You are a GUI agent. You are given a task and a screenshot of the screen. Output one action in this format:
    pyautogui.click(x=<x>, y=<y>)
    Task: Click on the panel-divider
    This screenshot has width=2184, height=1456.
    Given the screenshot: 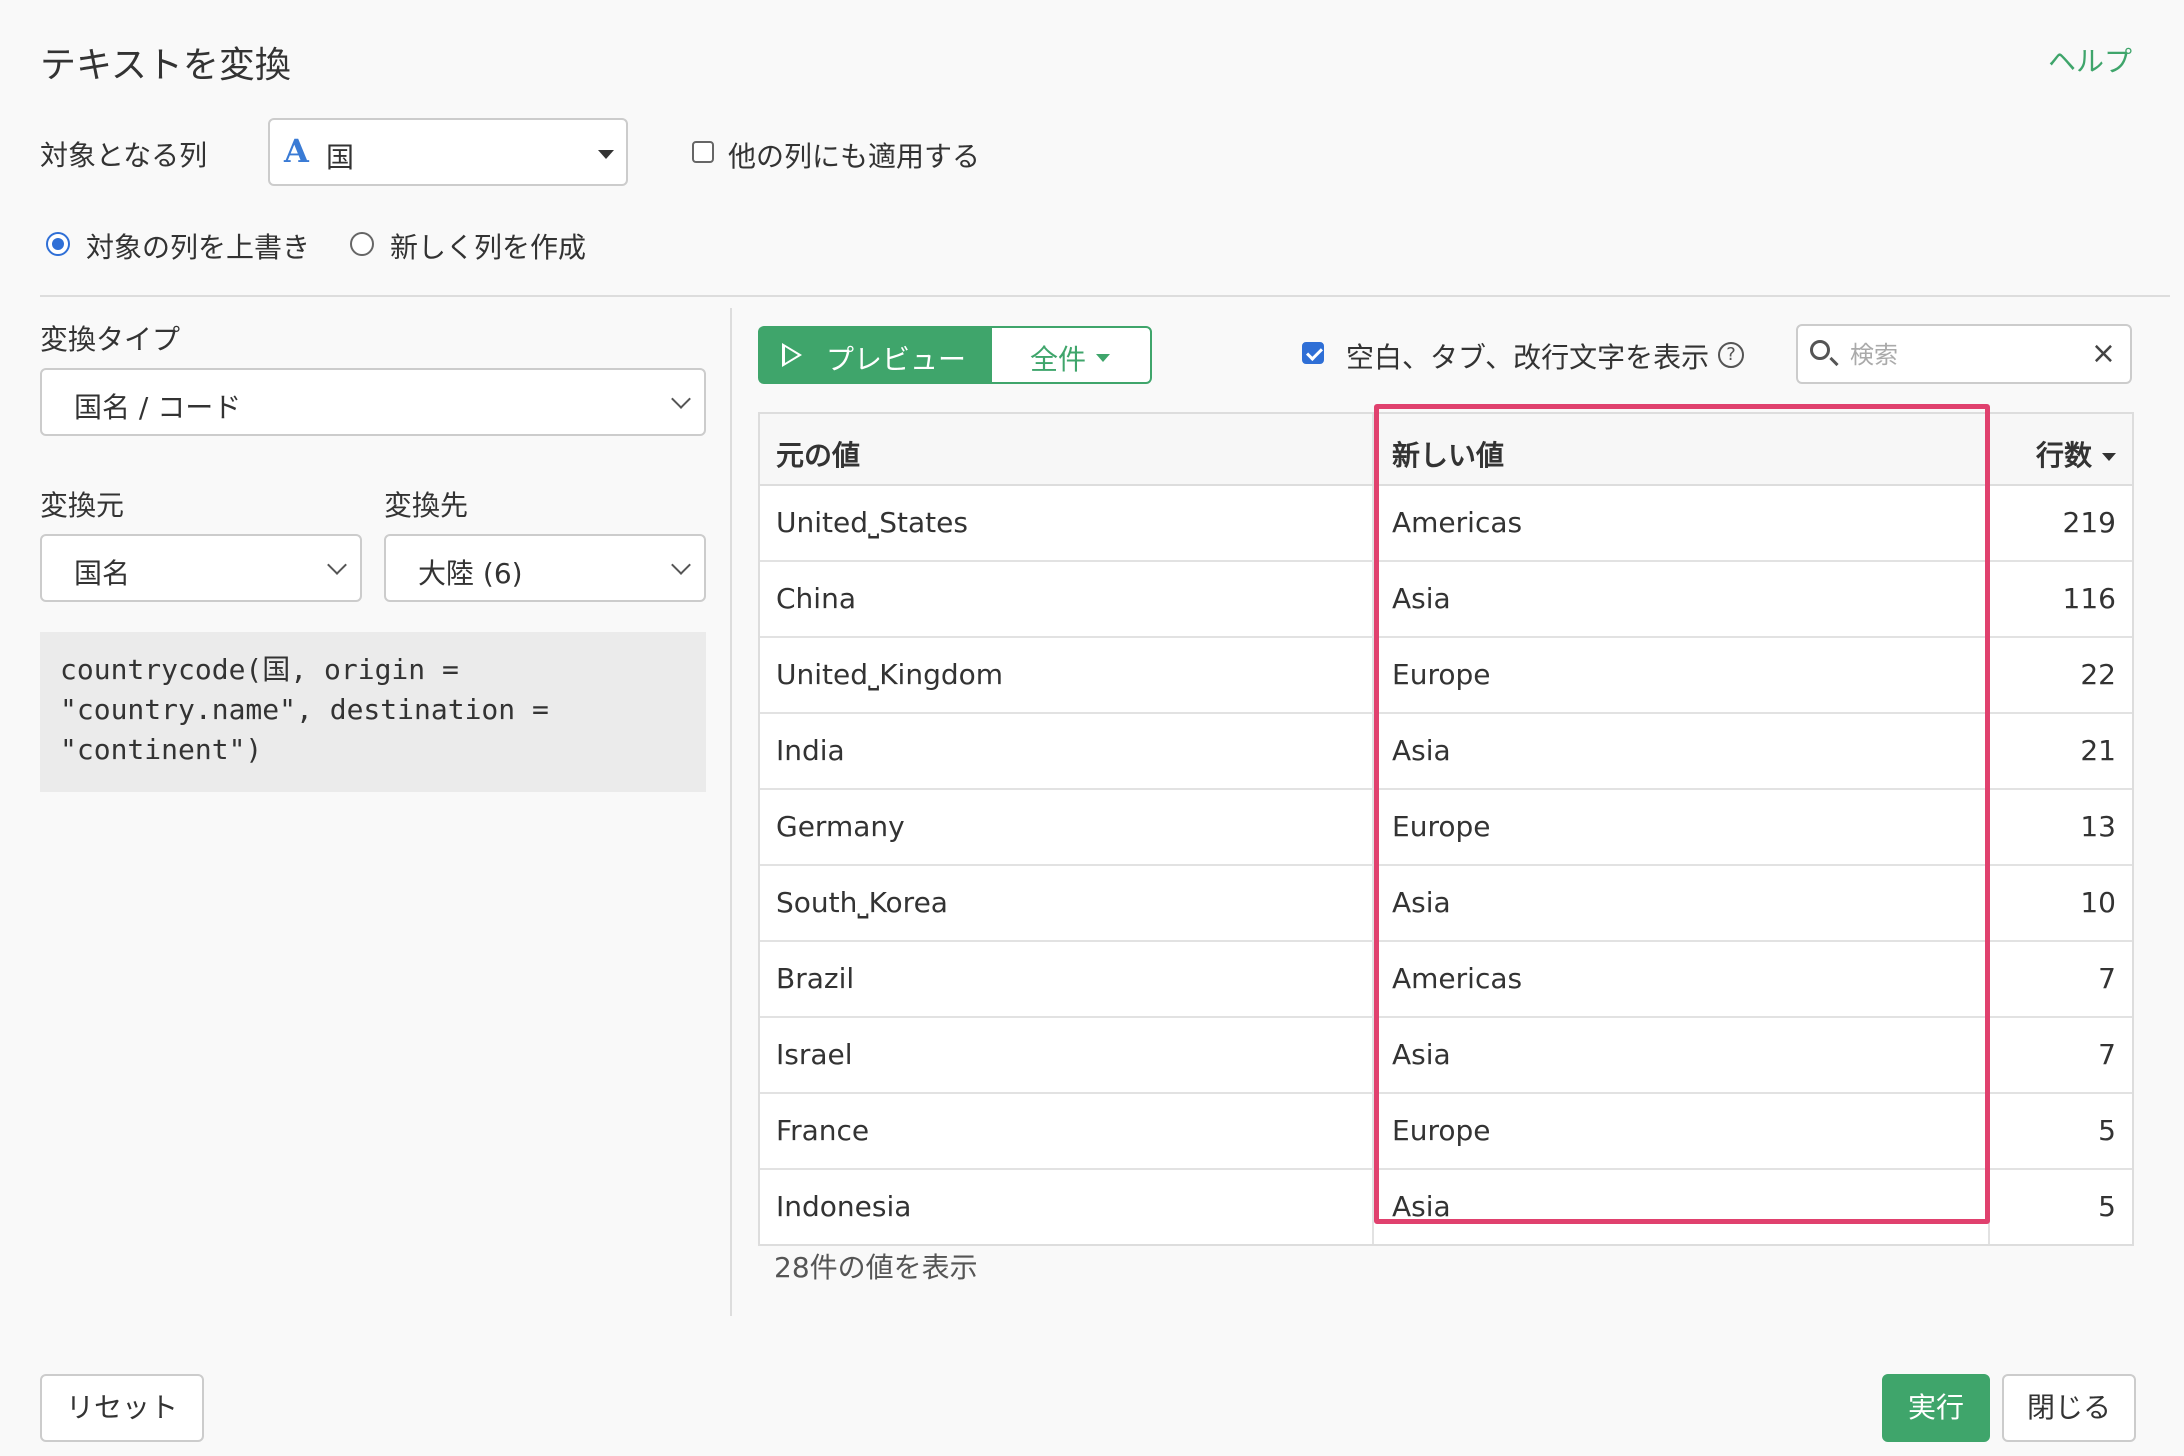 What is the action you would take?
    pyautogui.click(x=731, y=812)
    